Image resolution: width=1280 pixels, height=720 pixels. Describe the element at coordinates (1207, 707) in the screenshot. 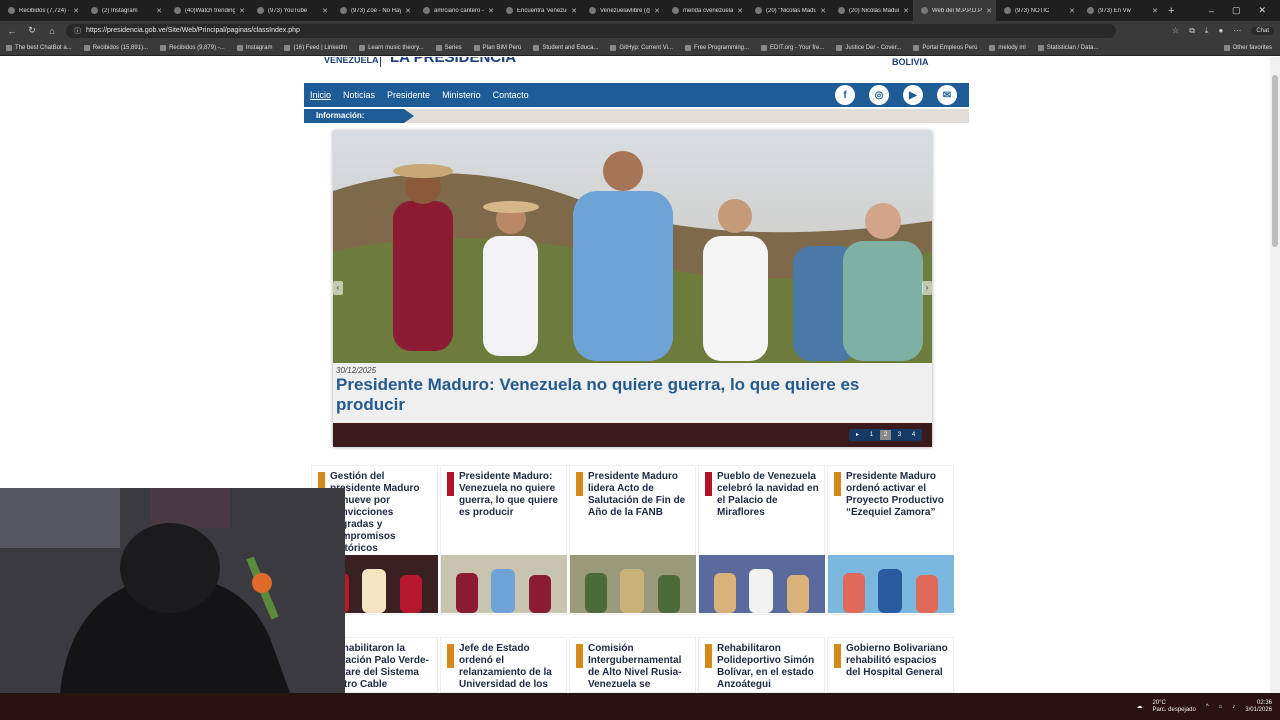

I see `chevron-up-icon: ^` at that location.